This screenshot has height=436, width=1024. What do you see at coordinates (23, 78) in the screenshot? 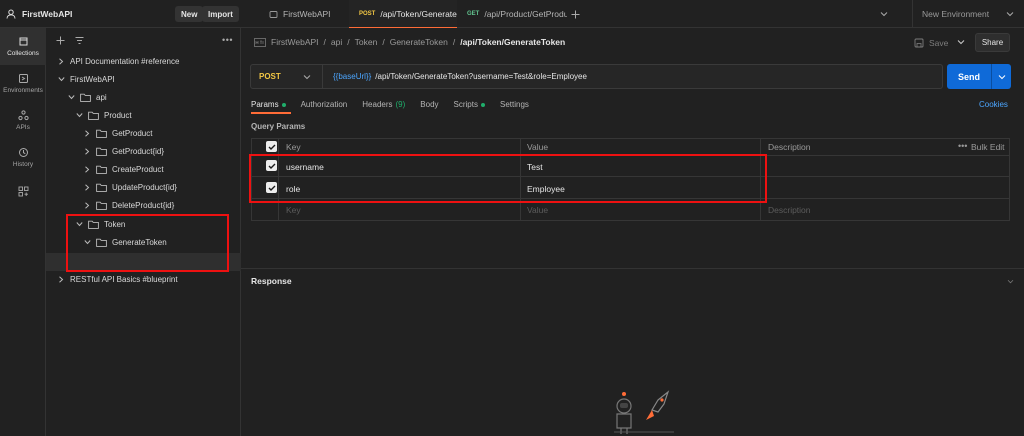
I see `environments-icon` at bounding box center [23, 78].